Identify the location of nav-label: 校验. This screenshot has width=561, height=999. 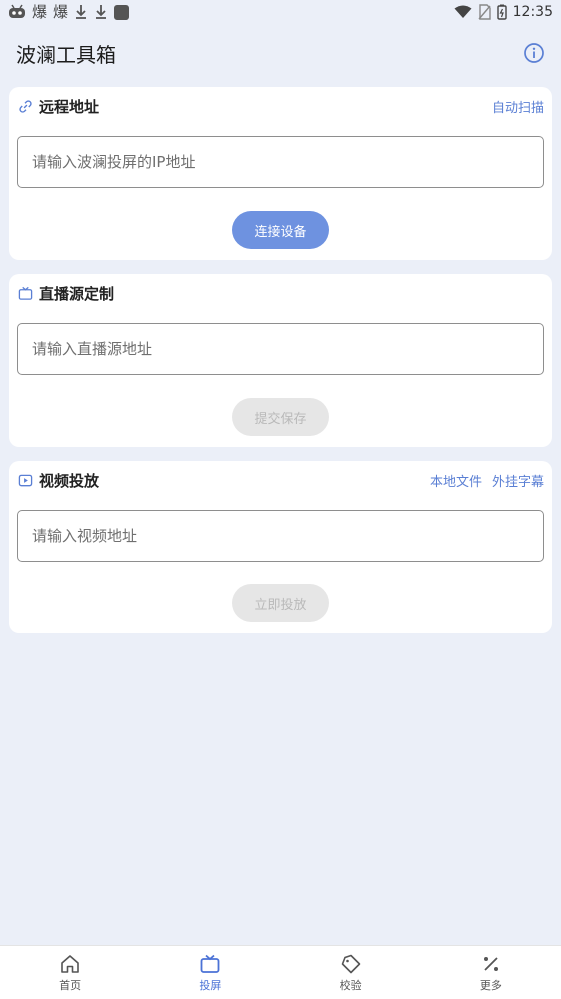
(350, 985).